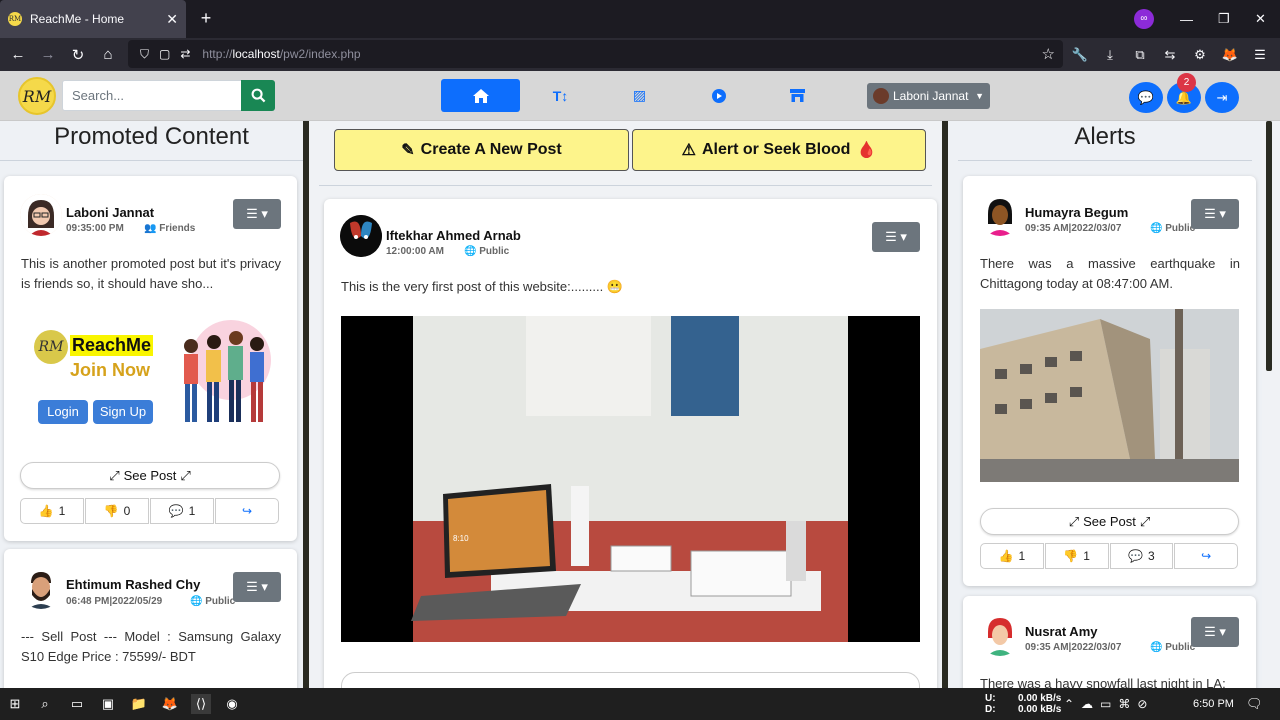  What do you see at coordinates (182, 511) in the screenshot?
I see `comment-button: 💬 1` at bounding box center [182, 511].